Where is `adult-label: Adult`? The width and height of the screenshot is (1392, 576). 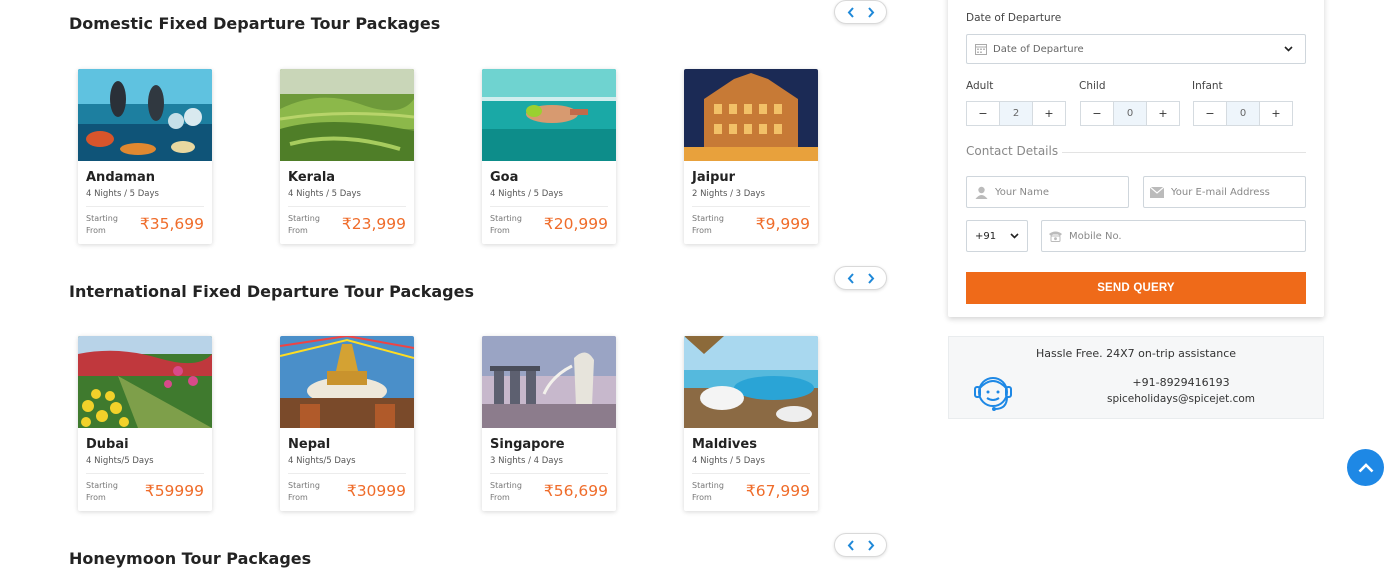 adult-label: Adult is located at coordinates (980, 86).